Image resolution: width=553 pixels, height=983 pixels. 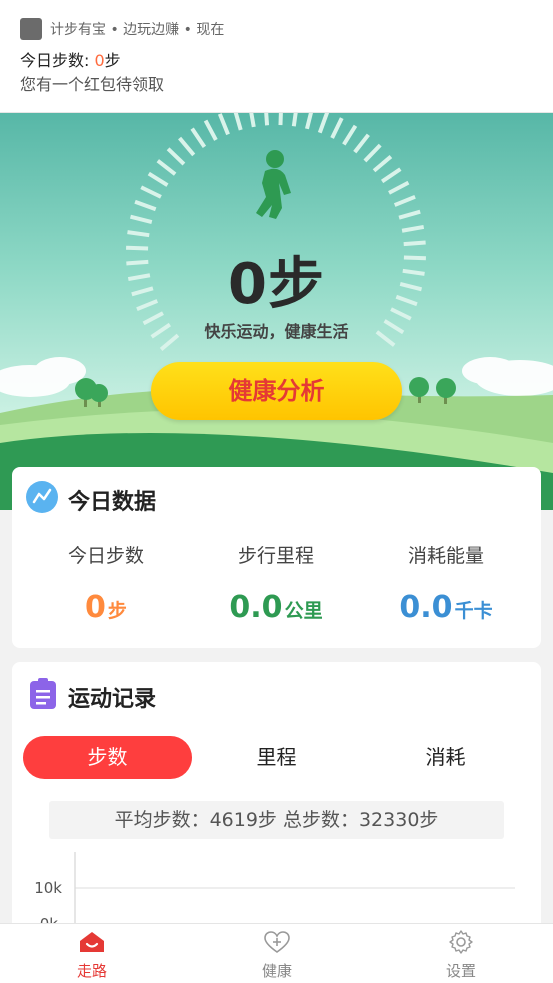 I want to click on nav-item-health: 健康, so click(x=277, y=955).